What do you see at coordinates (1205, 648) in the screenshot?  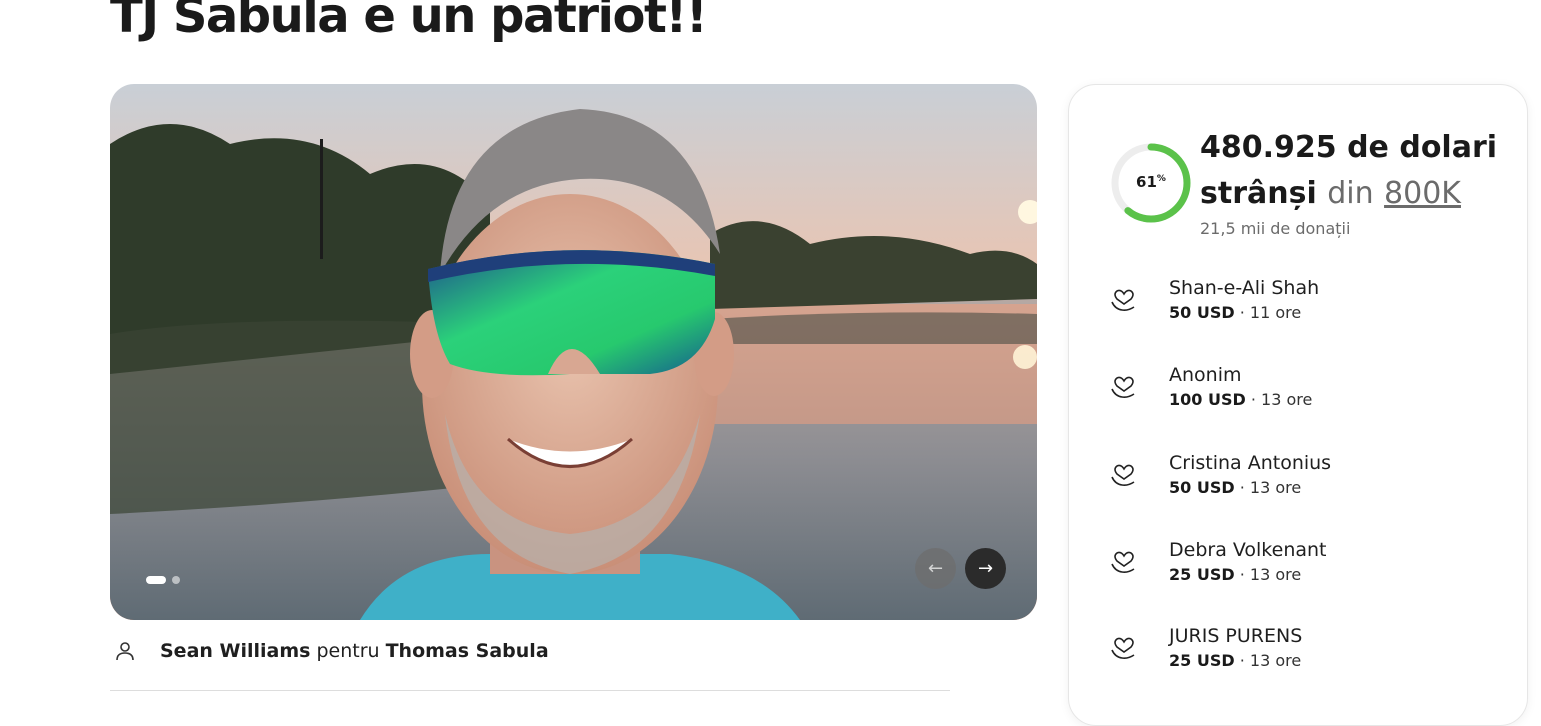 I see `donation-item: JURIS PURENS 25 USD · 13 ore` at bounding box center [1205, 648].